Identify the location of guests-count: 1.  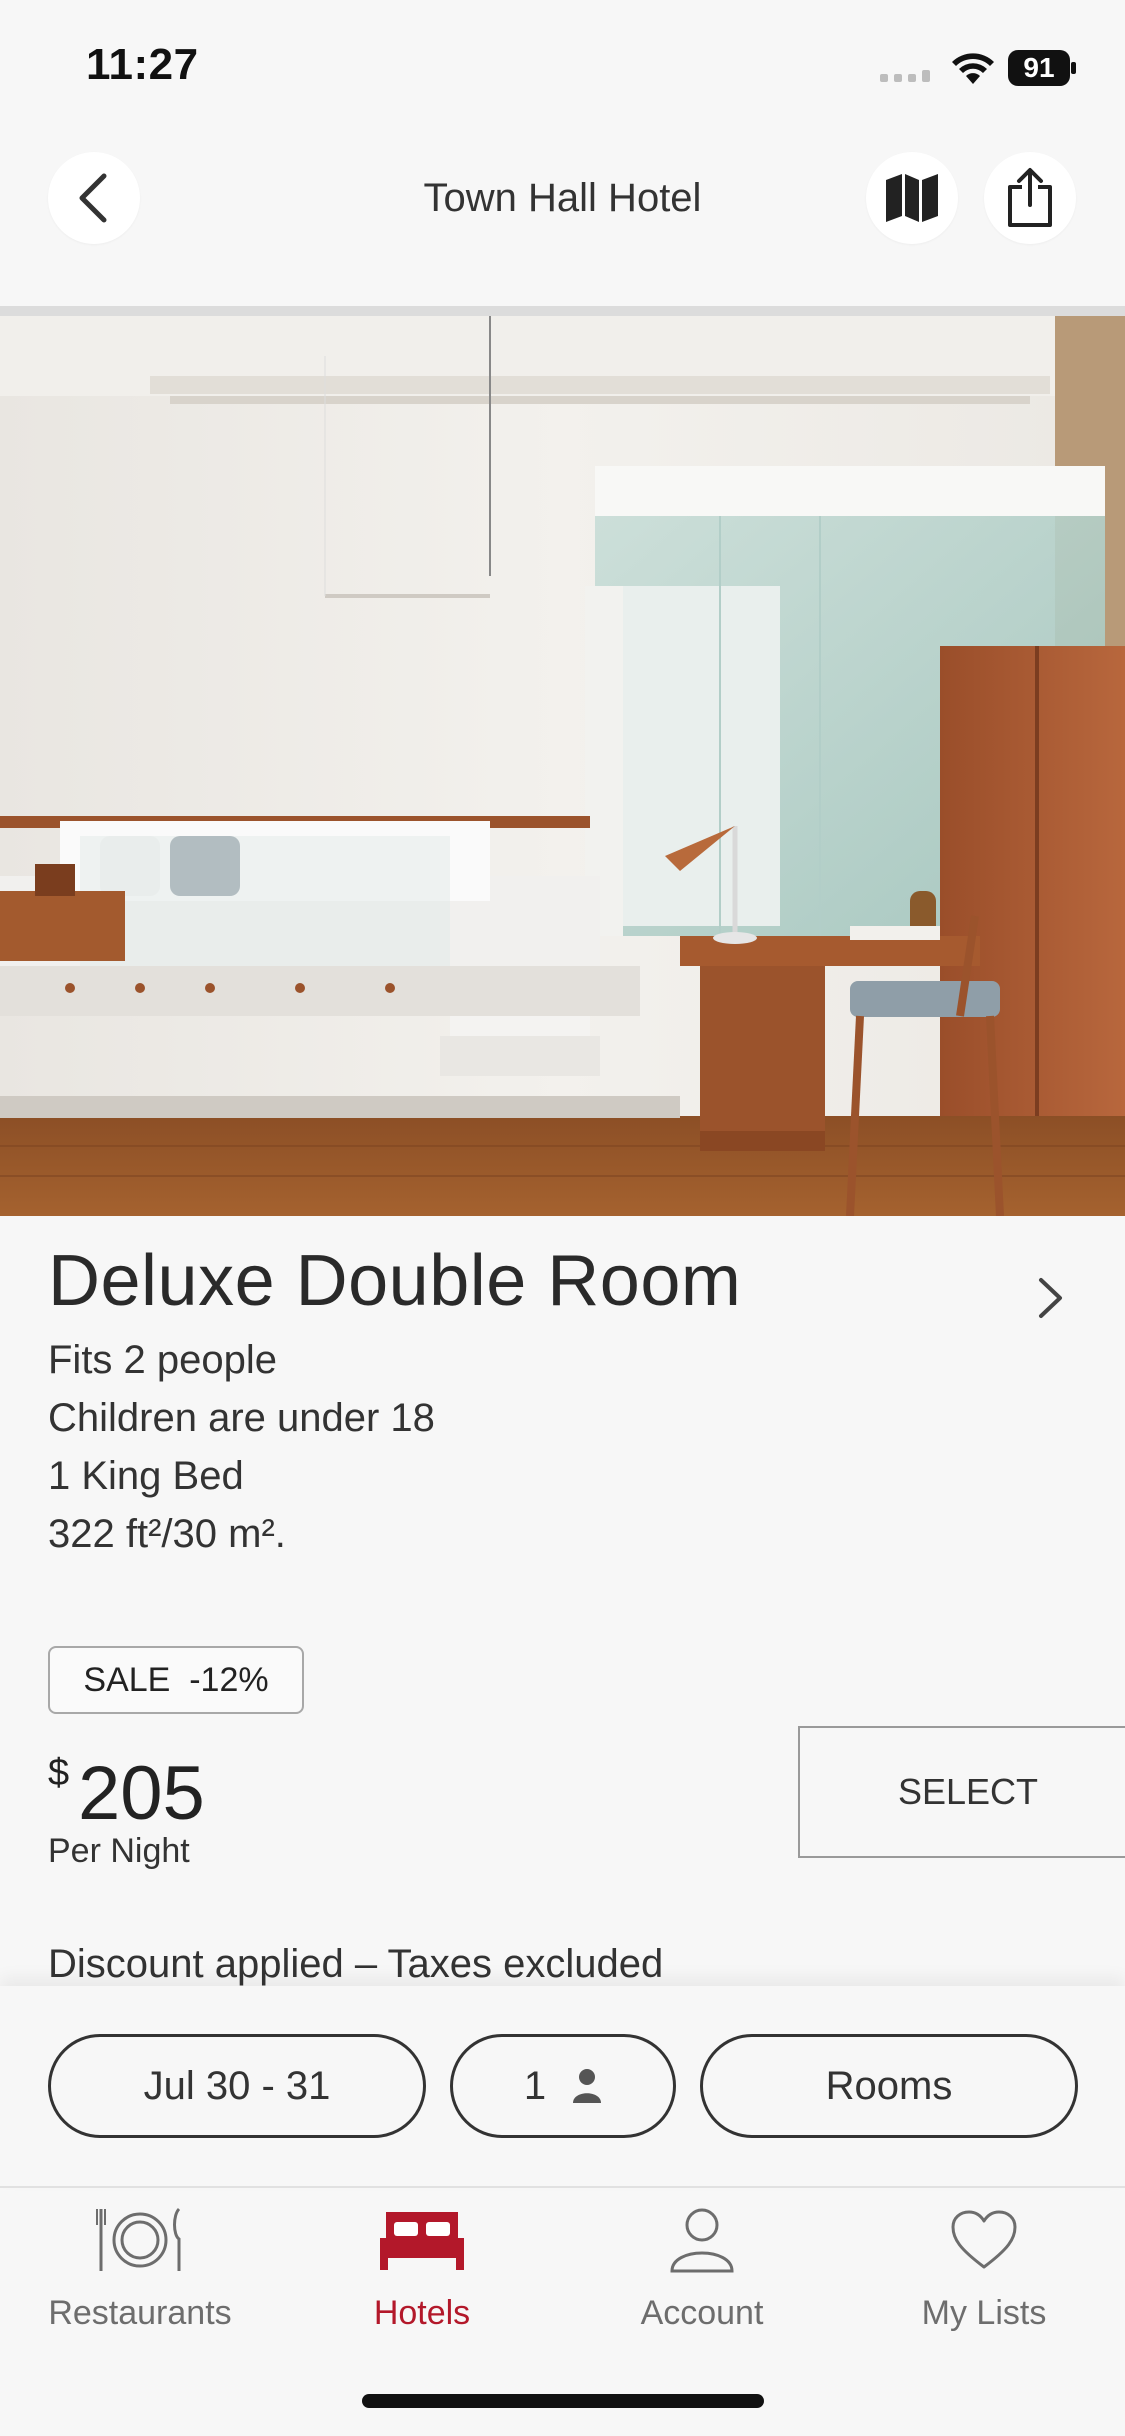
(535, 2085).